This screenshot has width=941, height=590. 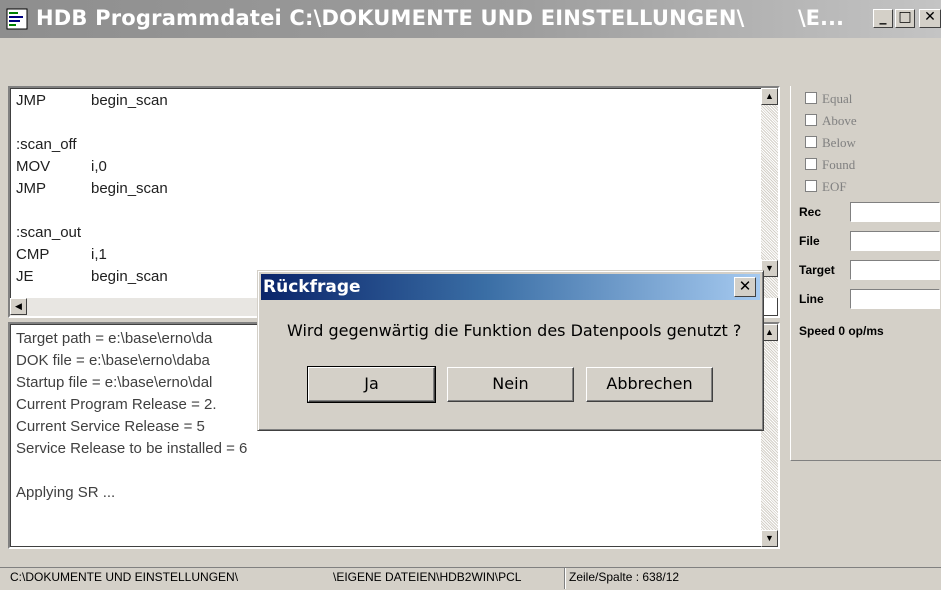 What do you see at coordinates (895, 270) in the screenshot?
I see `target-field` at bounding box center [895, 270].